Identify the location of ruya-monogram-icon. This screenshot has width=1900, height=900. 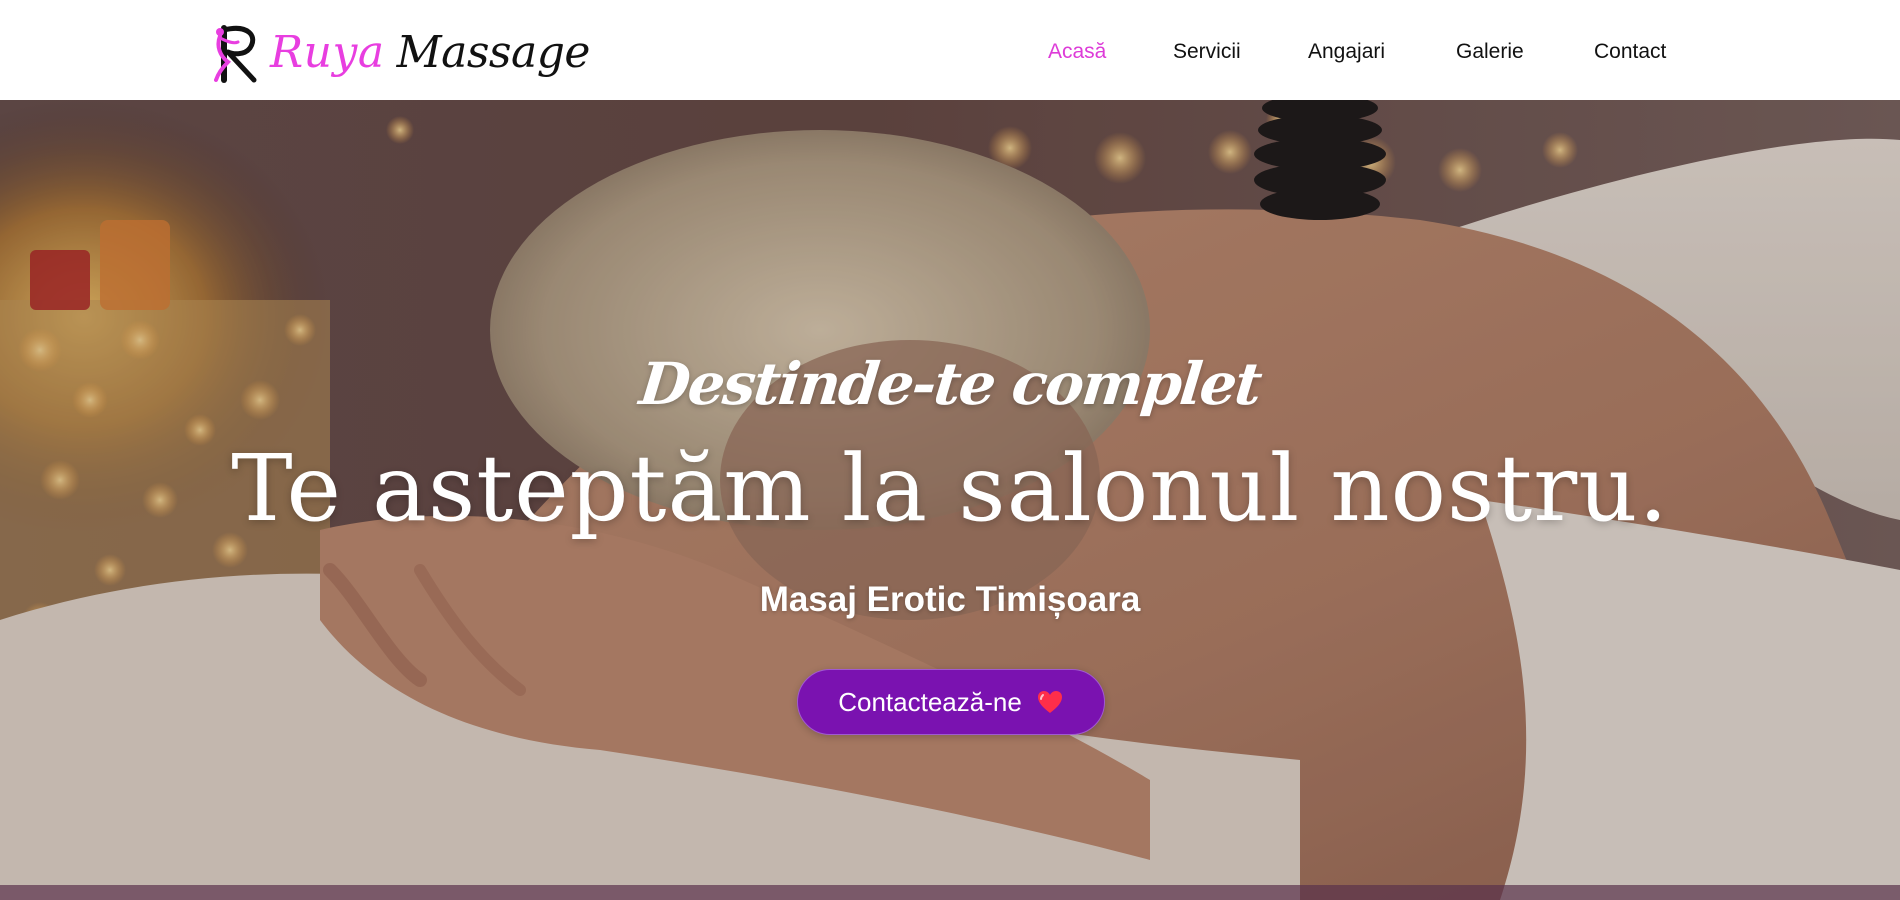
(235, 54).